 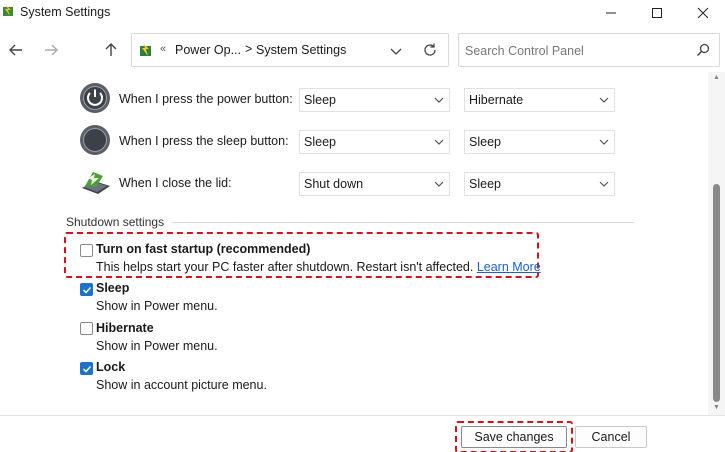 What do you see at coordinates (86, 328) in the screenshot?
I see `hibernate-checkbox` at bounding box center [86, 328].